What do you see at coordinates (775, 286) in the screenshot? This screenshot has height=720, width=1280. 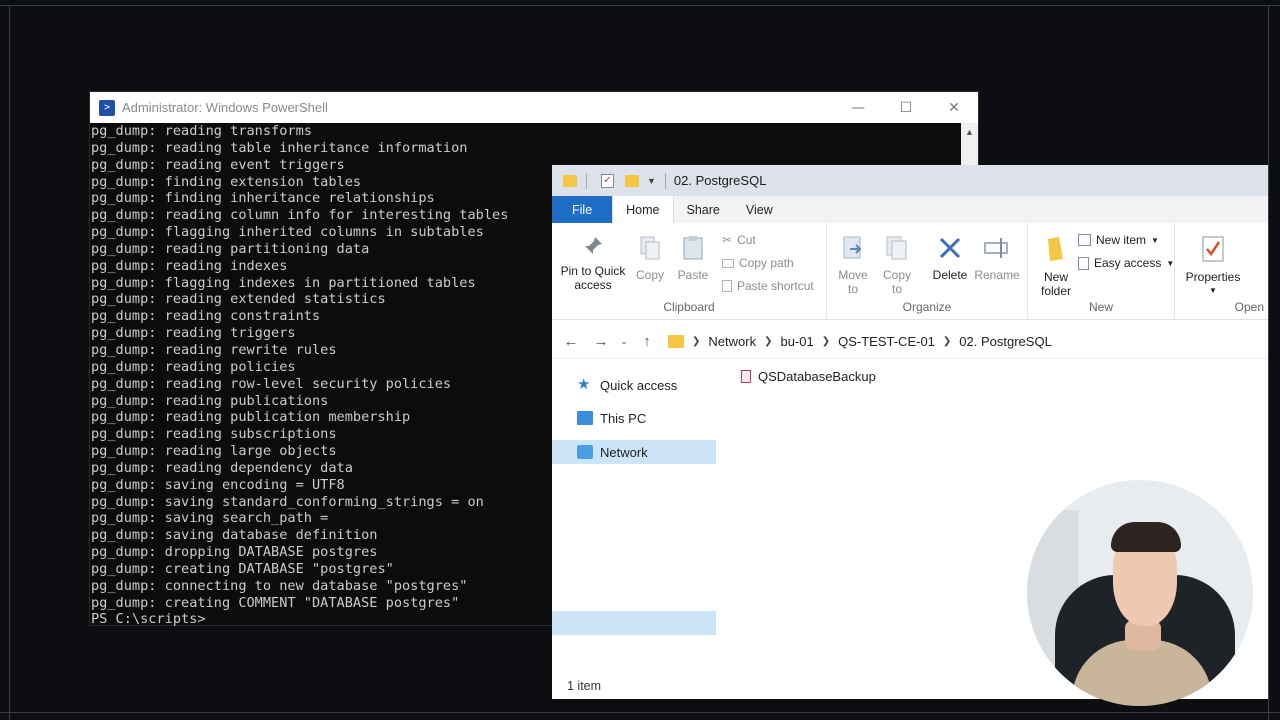 I see `paste-shortcut-label: Paste shortcut` at bounding box center [775, 286].